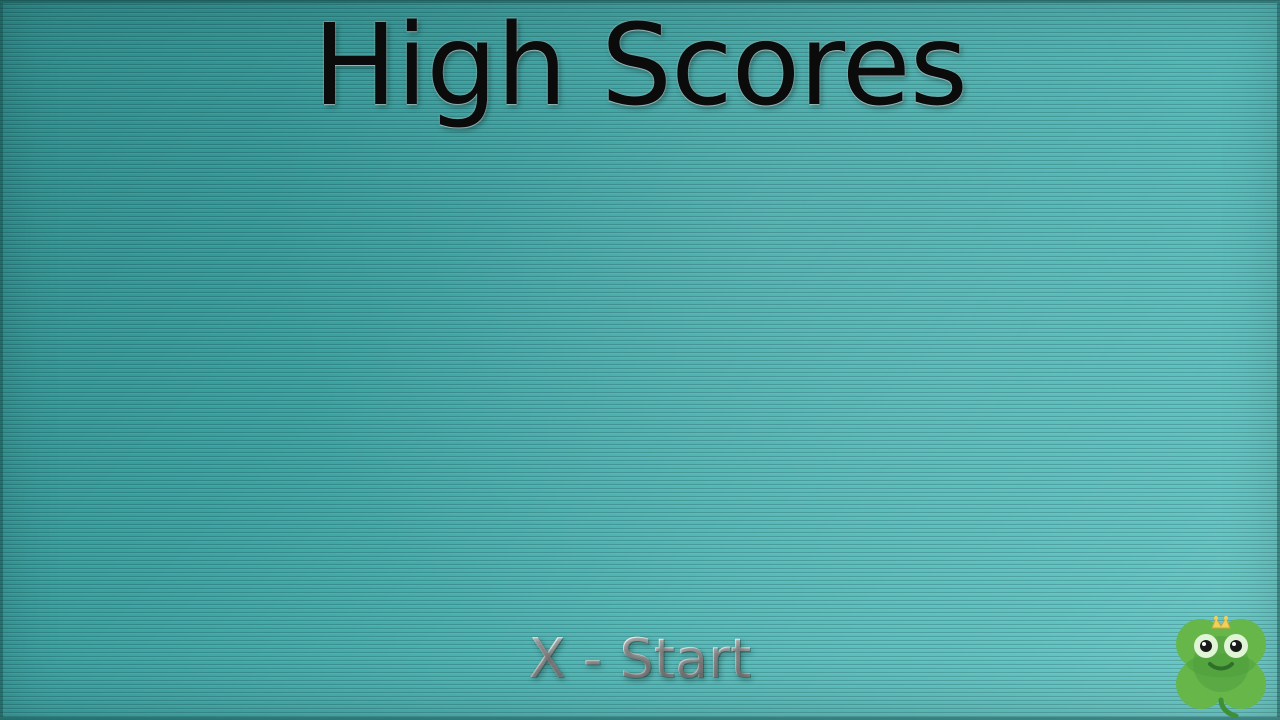 This screenshot has height=720, width=1280. Describe the element at coordinates (640, 659) in the screenshot. I see `start-hint: X - Start` at that location.